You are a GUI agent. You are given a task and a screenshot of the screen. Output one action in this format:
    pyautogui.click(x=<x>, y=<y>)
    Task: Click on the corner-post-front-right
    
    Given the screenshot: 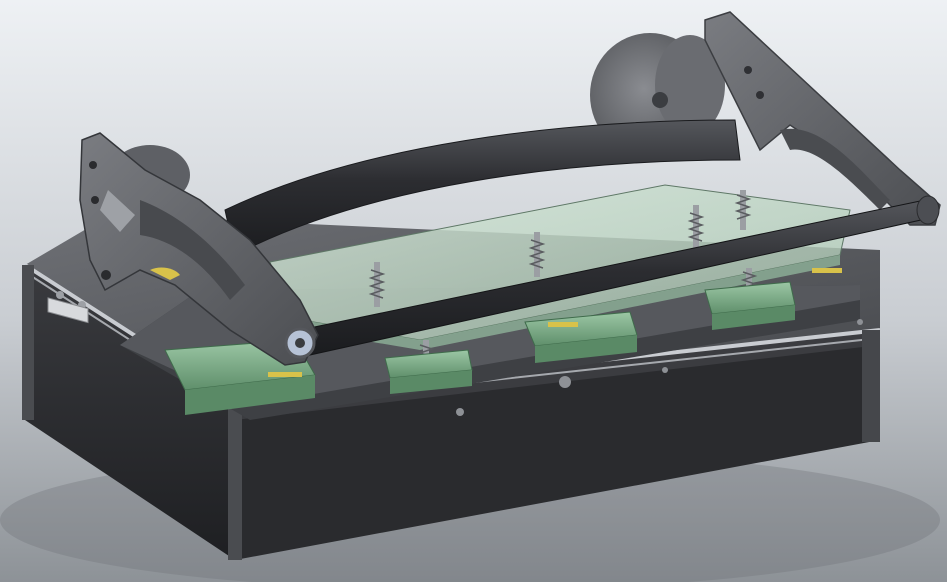 What is the action you would take?
    pyautogui.click(x=871, y=386)
    